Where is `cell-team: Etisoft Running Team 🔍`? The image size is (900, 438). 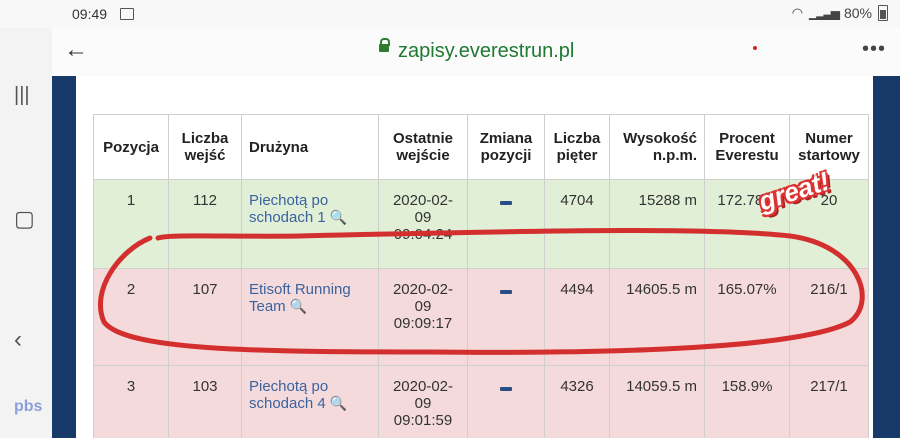
cell-team: Etisoft Running Team 🔍 is located at coordinates (310, 317).